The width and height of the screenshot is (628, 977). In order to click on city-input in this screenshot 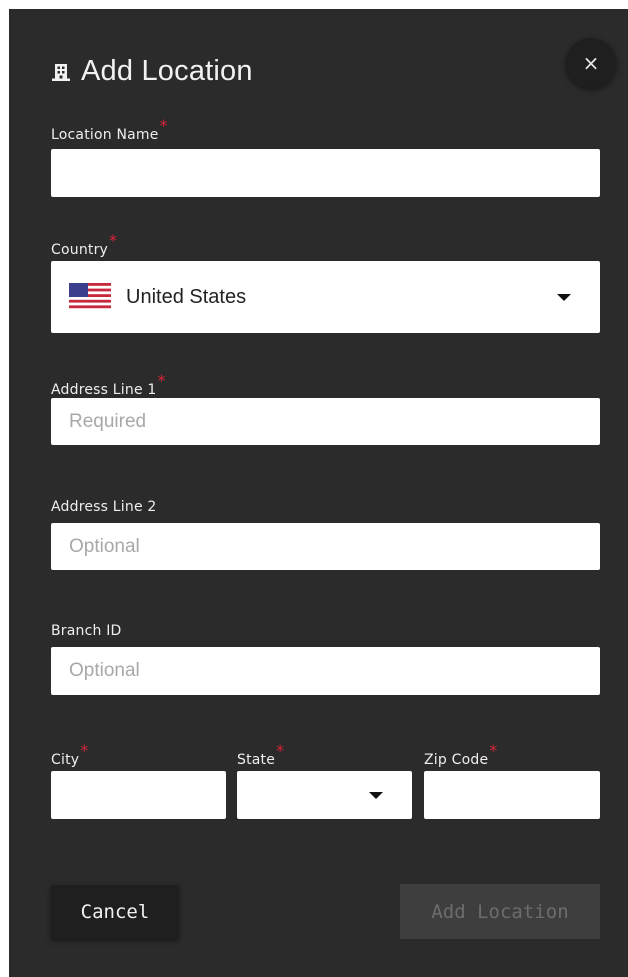, I will do `click(138, 795)`.